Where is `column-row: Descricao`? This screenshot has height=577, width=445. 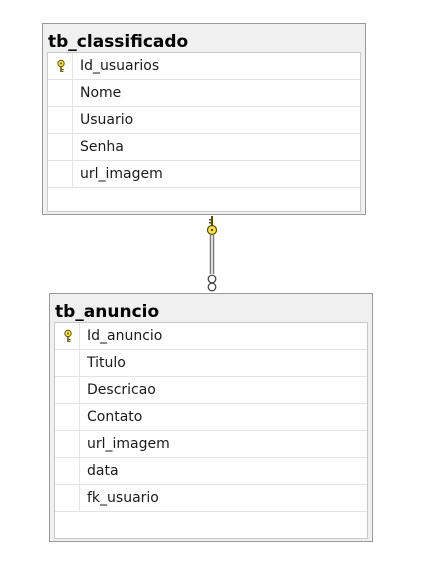
column-row: Descricao is located at coordinates (211, 390).